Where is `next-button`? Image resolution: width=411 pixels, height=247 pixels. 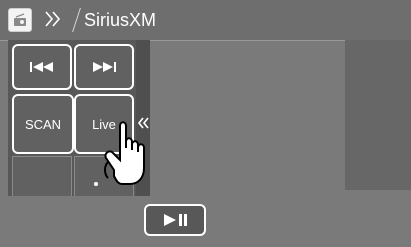
next-button is located at coordinates (104, 67).